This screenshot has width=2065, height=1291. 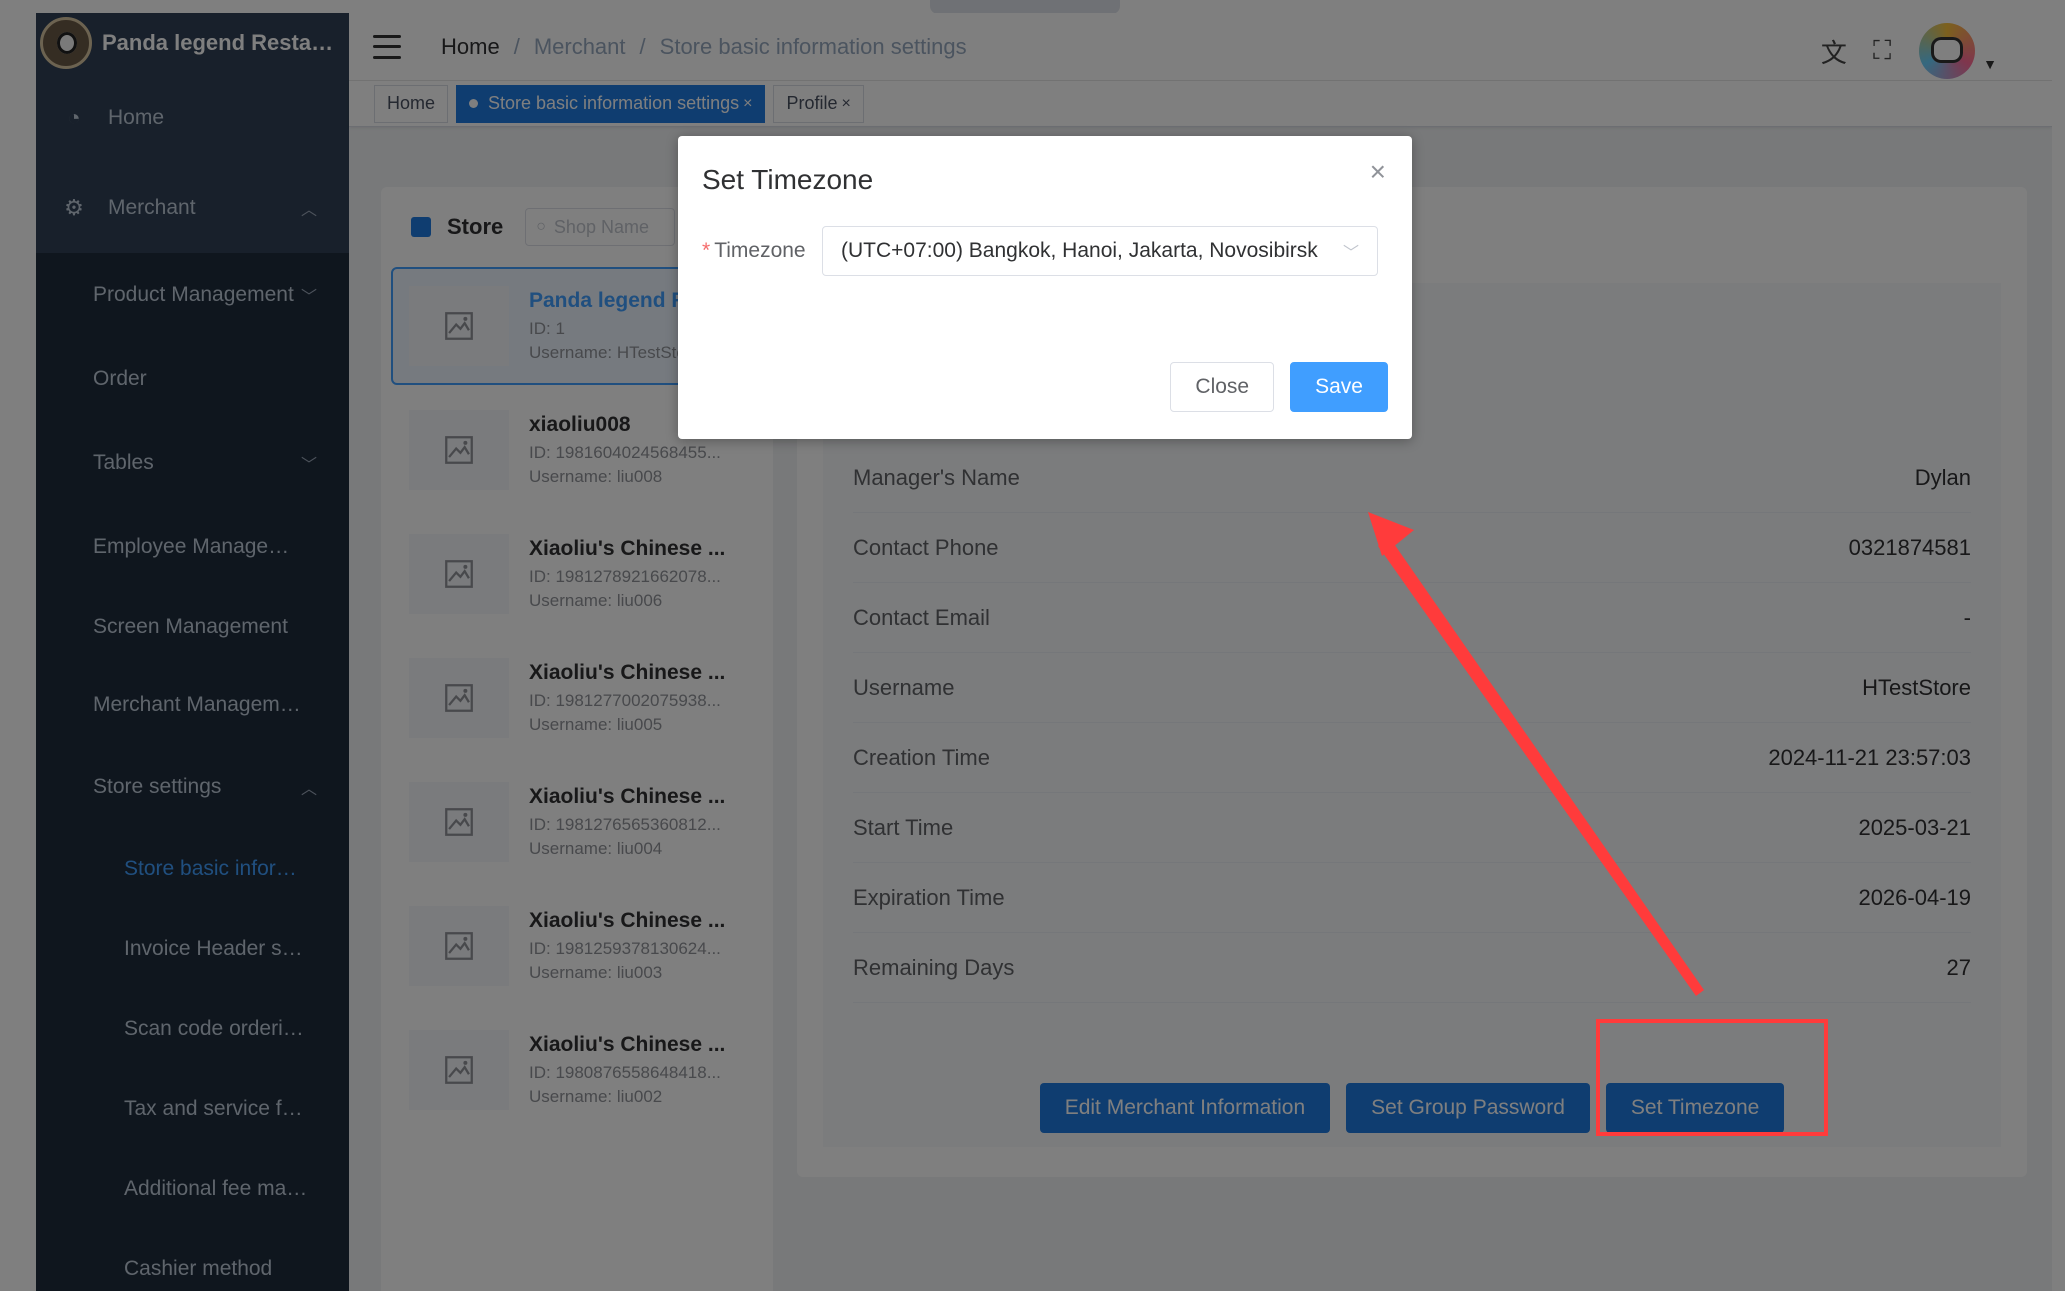 I want to click on close-button: Close, so click(x=1222, y=387).